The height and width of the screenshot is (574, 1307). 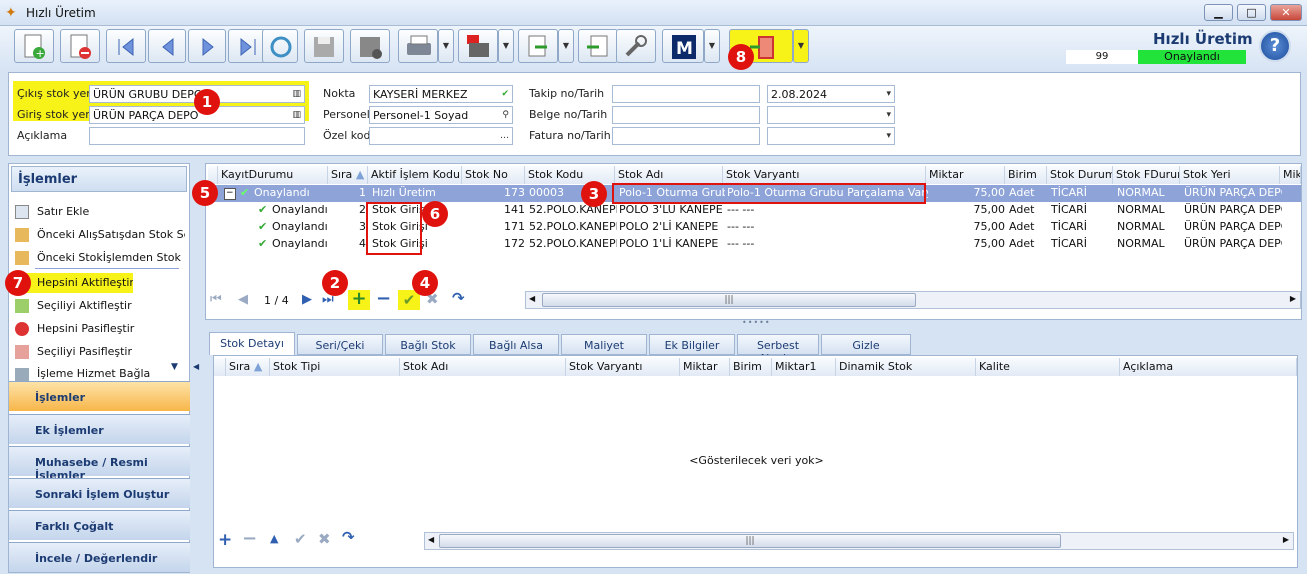 I want to click on prev-page-icon: ◀, so click(x=243, y=299).